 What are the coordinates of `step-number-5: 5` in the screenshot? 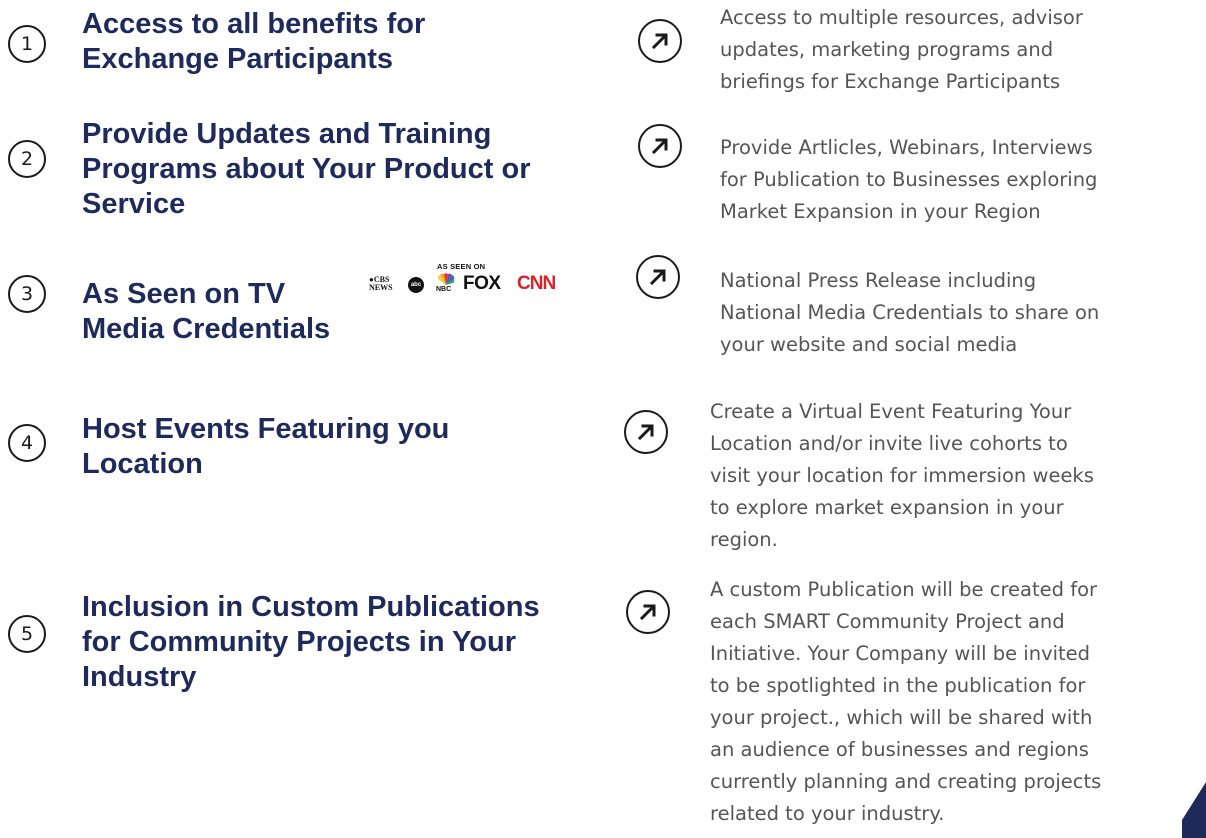 It's located at (27, 634).